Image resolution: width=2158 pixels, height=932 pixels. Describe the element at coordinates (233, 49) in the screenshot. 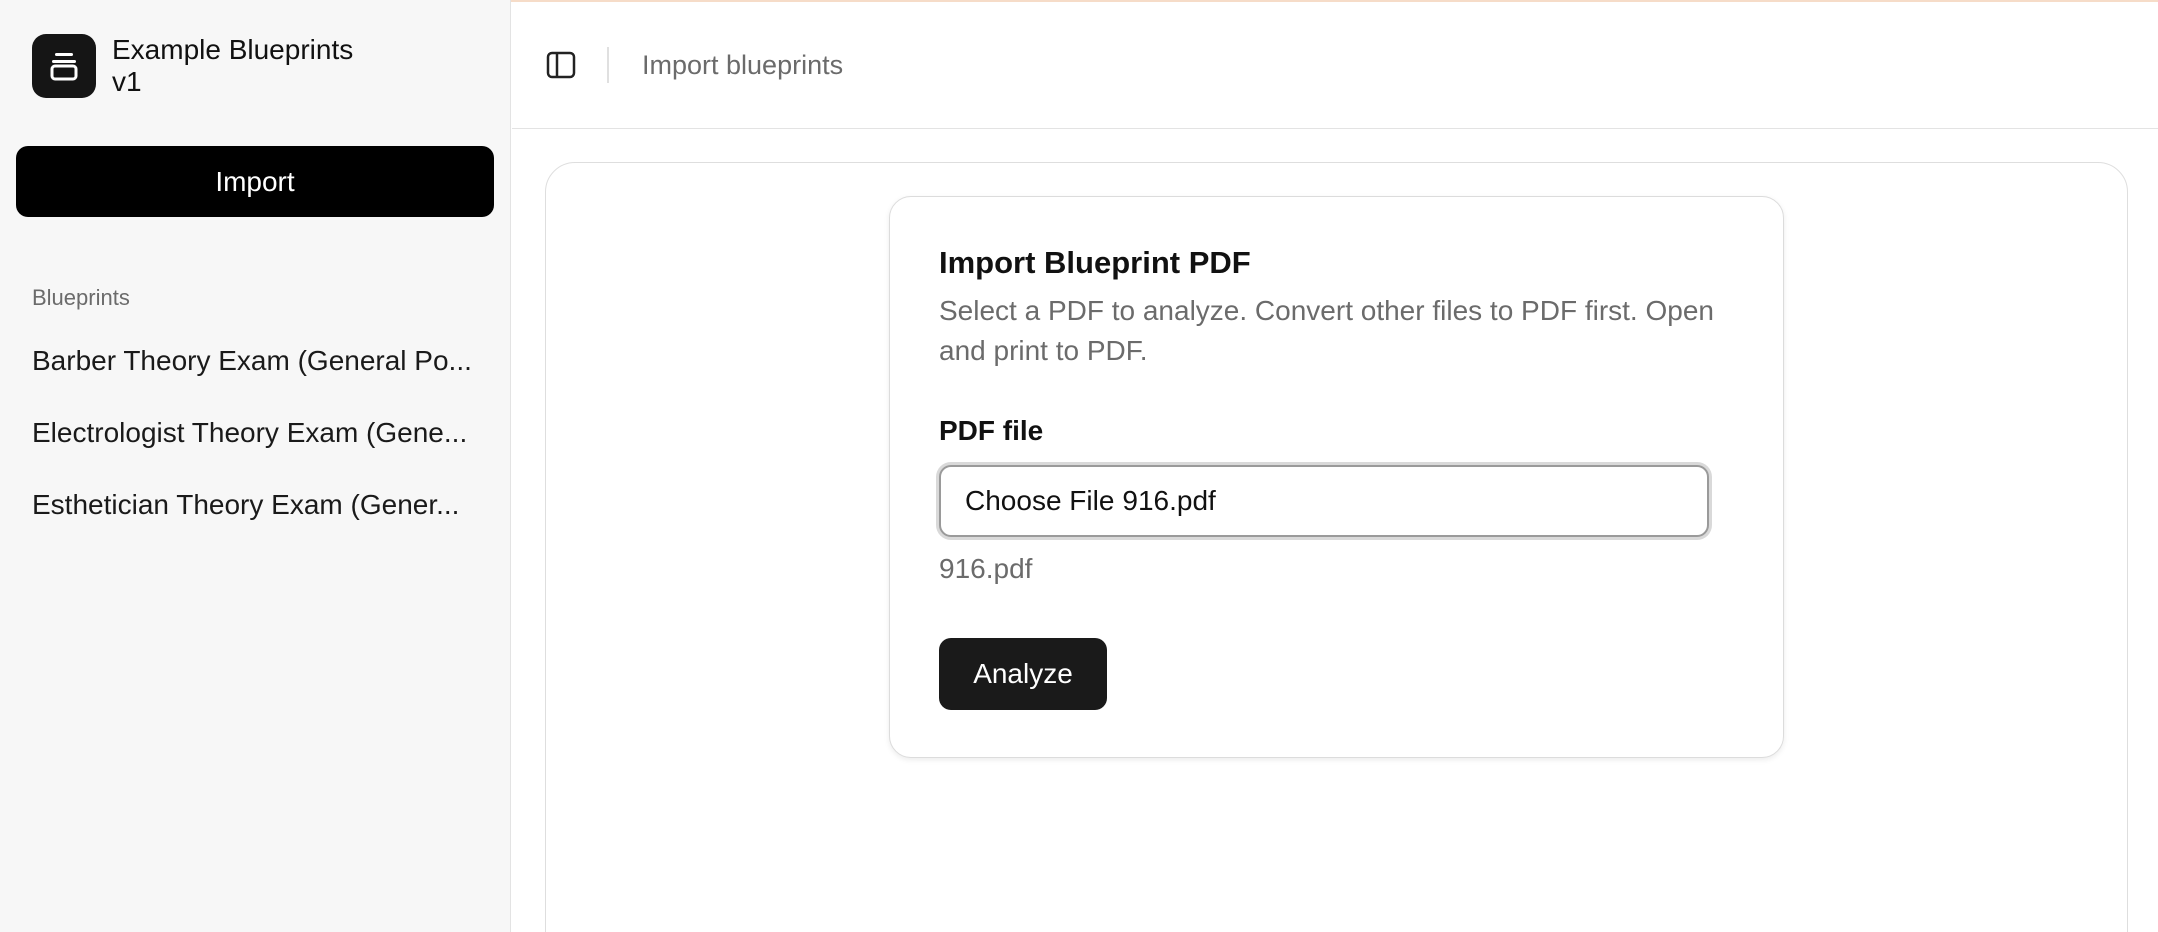

I see `app-name: Example Blueprints` at that location.